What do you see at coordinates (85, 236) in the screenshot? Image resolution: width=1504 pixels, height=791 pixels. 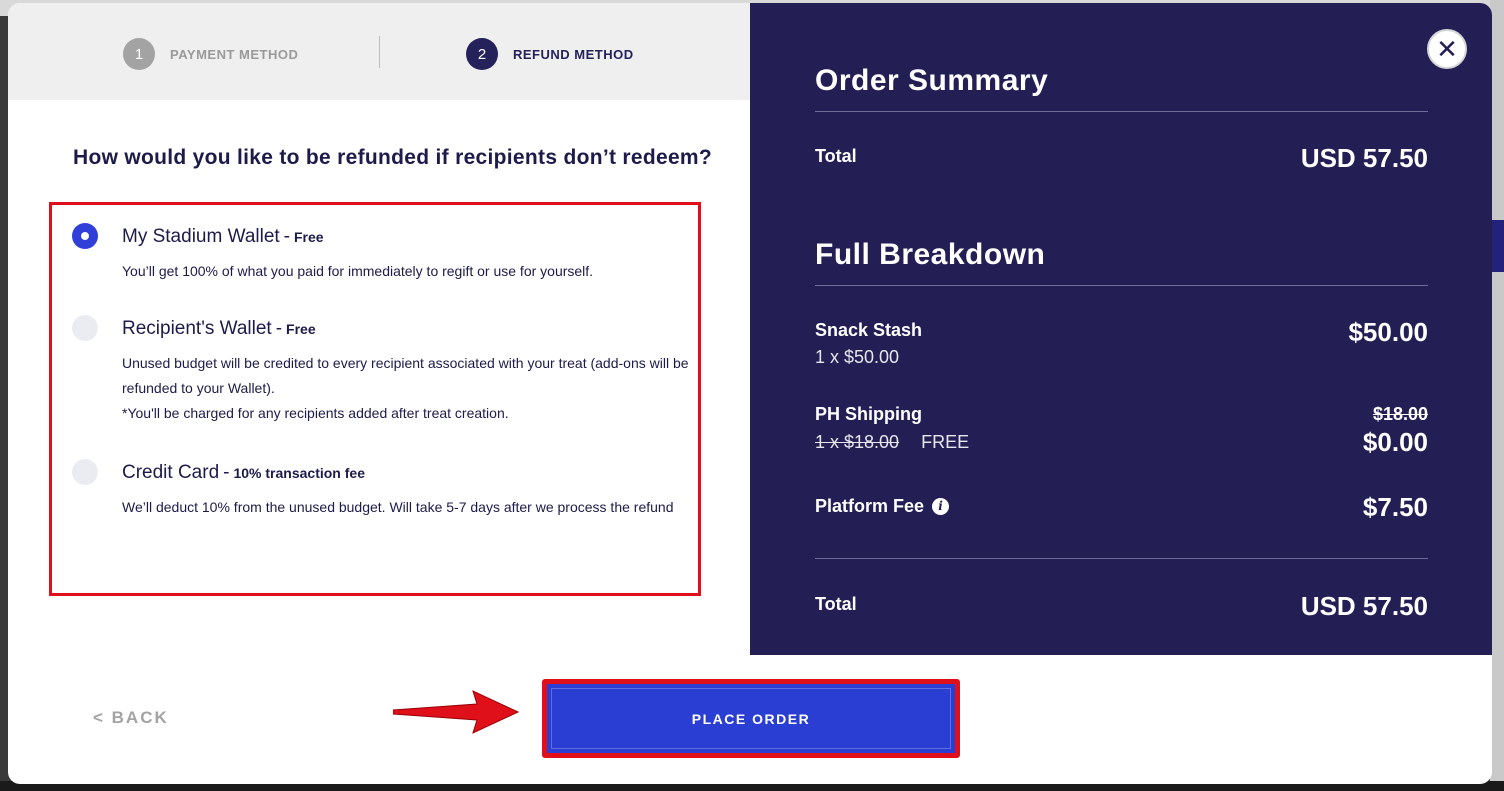 I see `radio-button-selected` at bounding box center [85, 236].